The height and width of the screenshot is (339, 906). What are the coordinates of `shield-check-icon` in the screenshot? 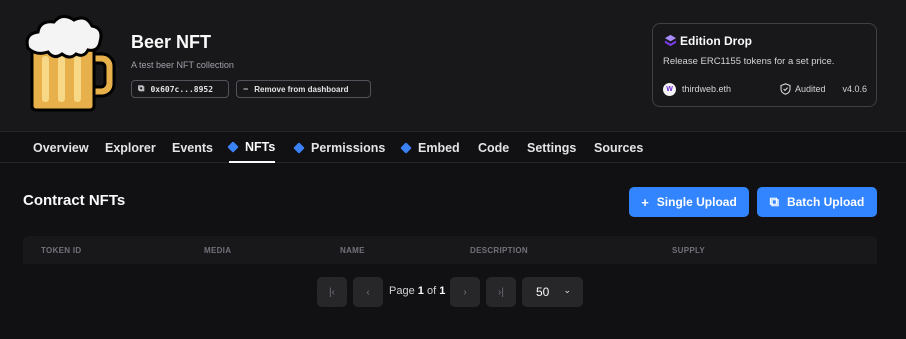 It's located at (785, 89).